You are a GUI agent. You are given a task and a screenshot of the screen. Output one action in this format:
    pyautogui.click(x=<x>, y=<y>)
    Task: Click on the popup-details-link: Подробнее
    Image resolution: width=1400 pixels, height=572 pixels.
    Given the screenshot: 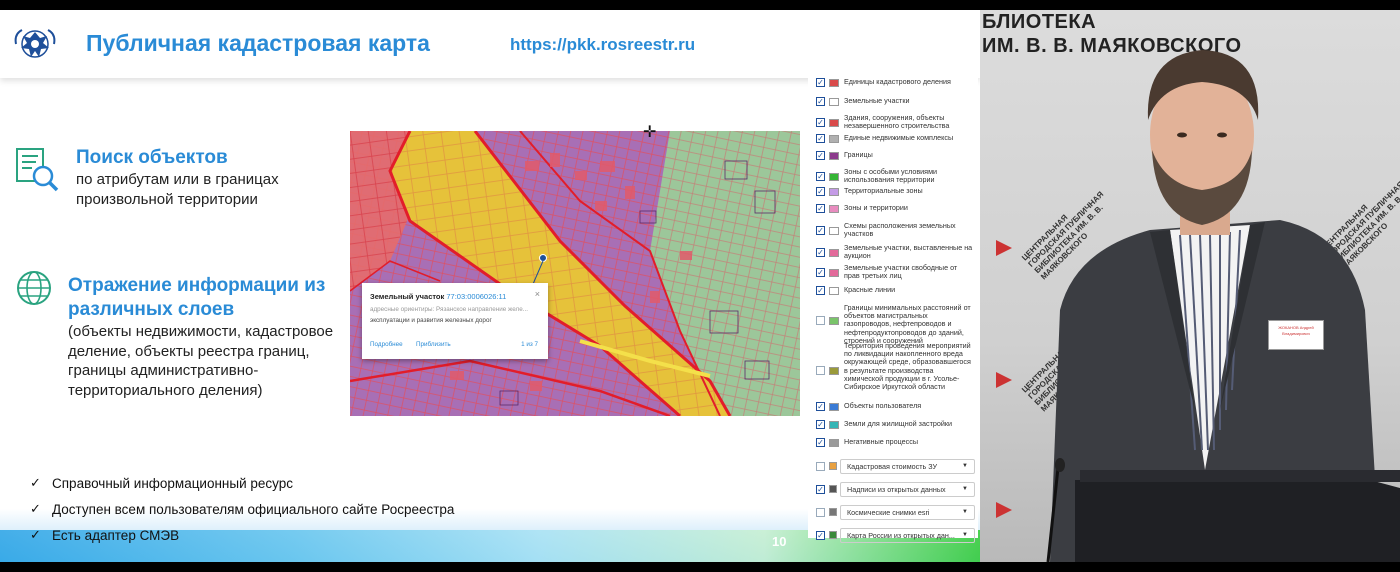 What is the action you would take?
    pyautogui.click(x=386, y=344)
    